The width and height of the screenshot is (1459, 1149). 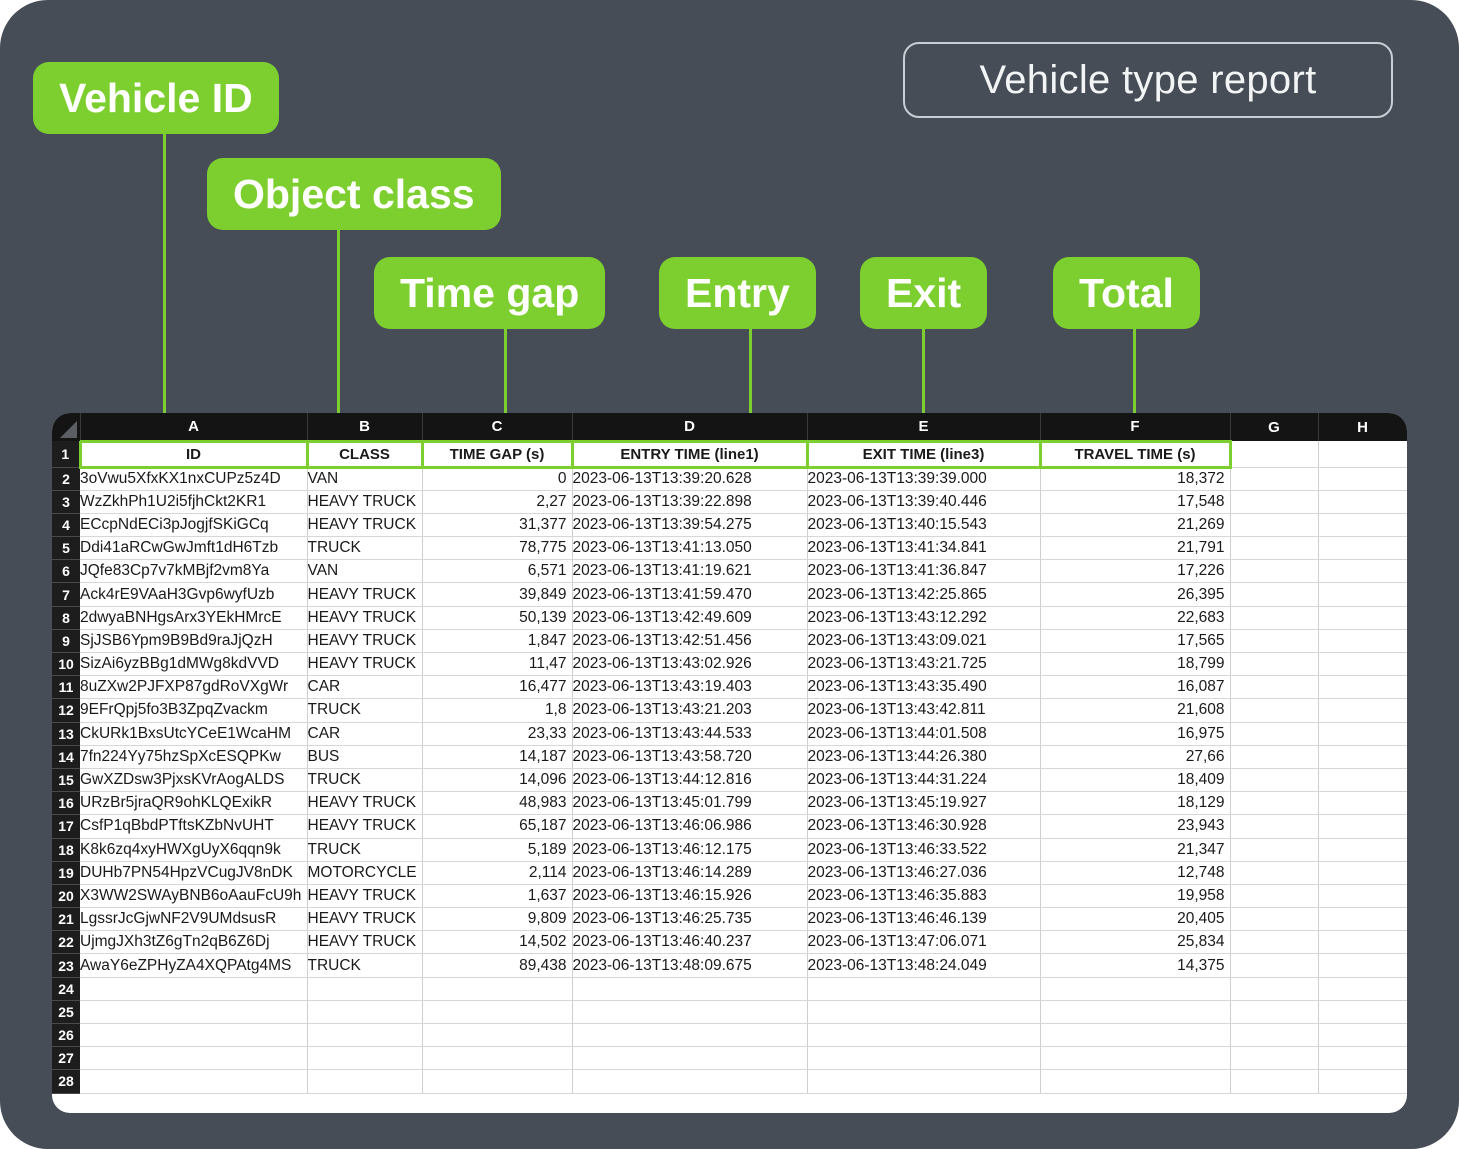 What do you see at coordinates (924, 942) in the screenshot?
I see `table-cell: 2023-06-13T13:47:06.071` at bounding box center [924, 942].